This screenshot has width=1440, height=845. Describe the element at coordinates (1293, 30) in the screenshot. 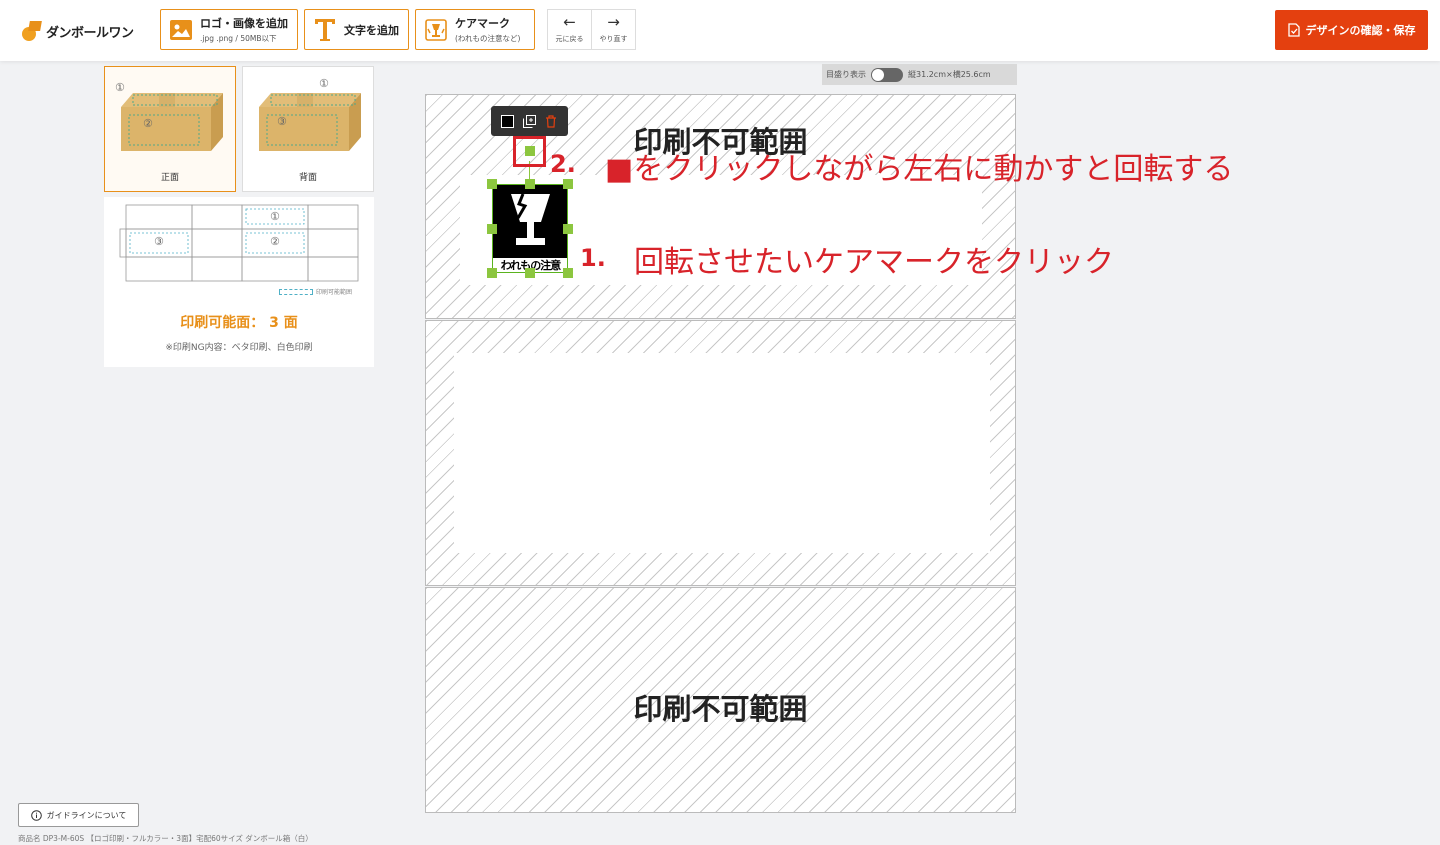

I see `document-check-icon` at that location.